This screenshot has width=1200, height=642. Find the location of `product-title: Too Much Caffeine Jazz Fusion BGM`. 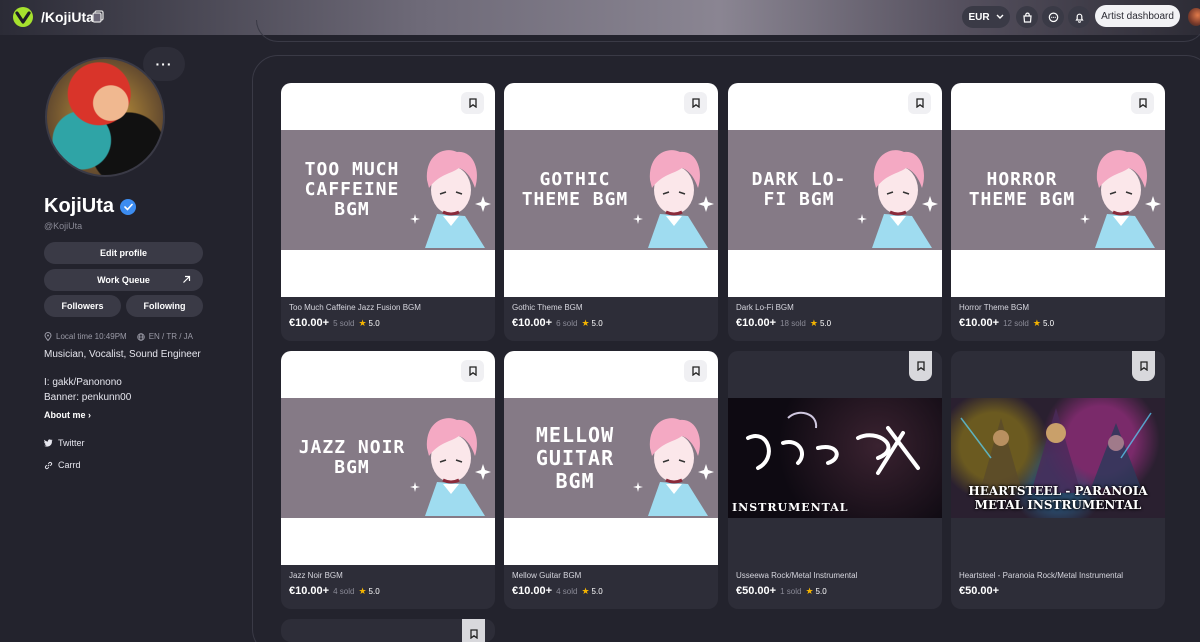

product-title: Too Much Caffeine Jazz Fusion BGM is located at coordinates (355, 307).